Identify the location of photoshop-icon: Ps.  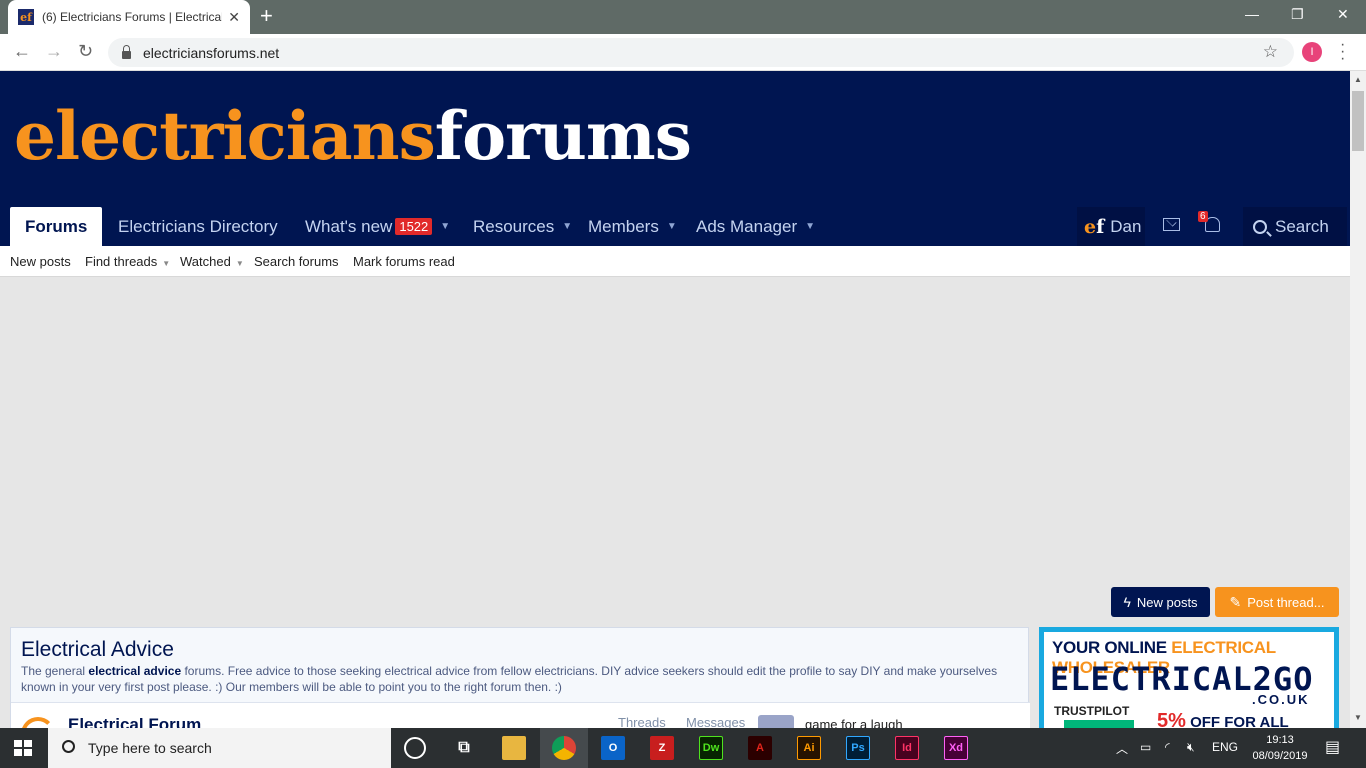
(858, 748).